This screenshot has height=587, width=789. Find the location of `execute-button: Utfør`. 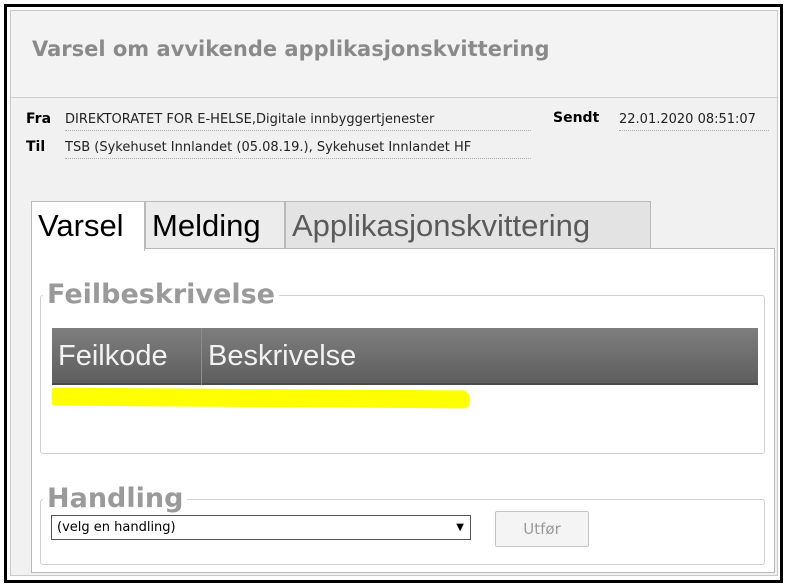

execute-button: Utfør is located at coordinates (542, 529).